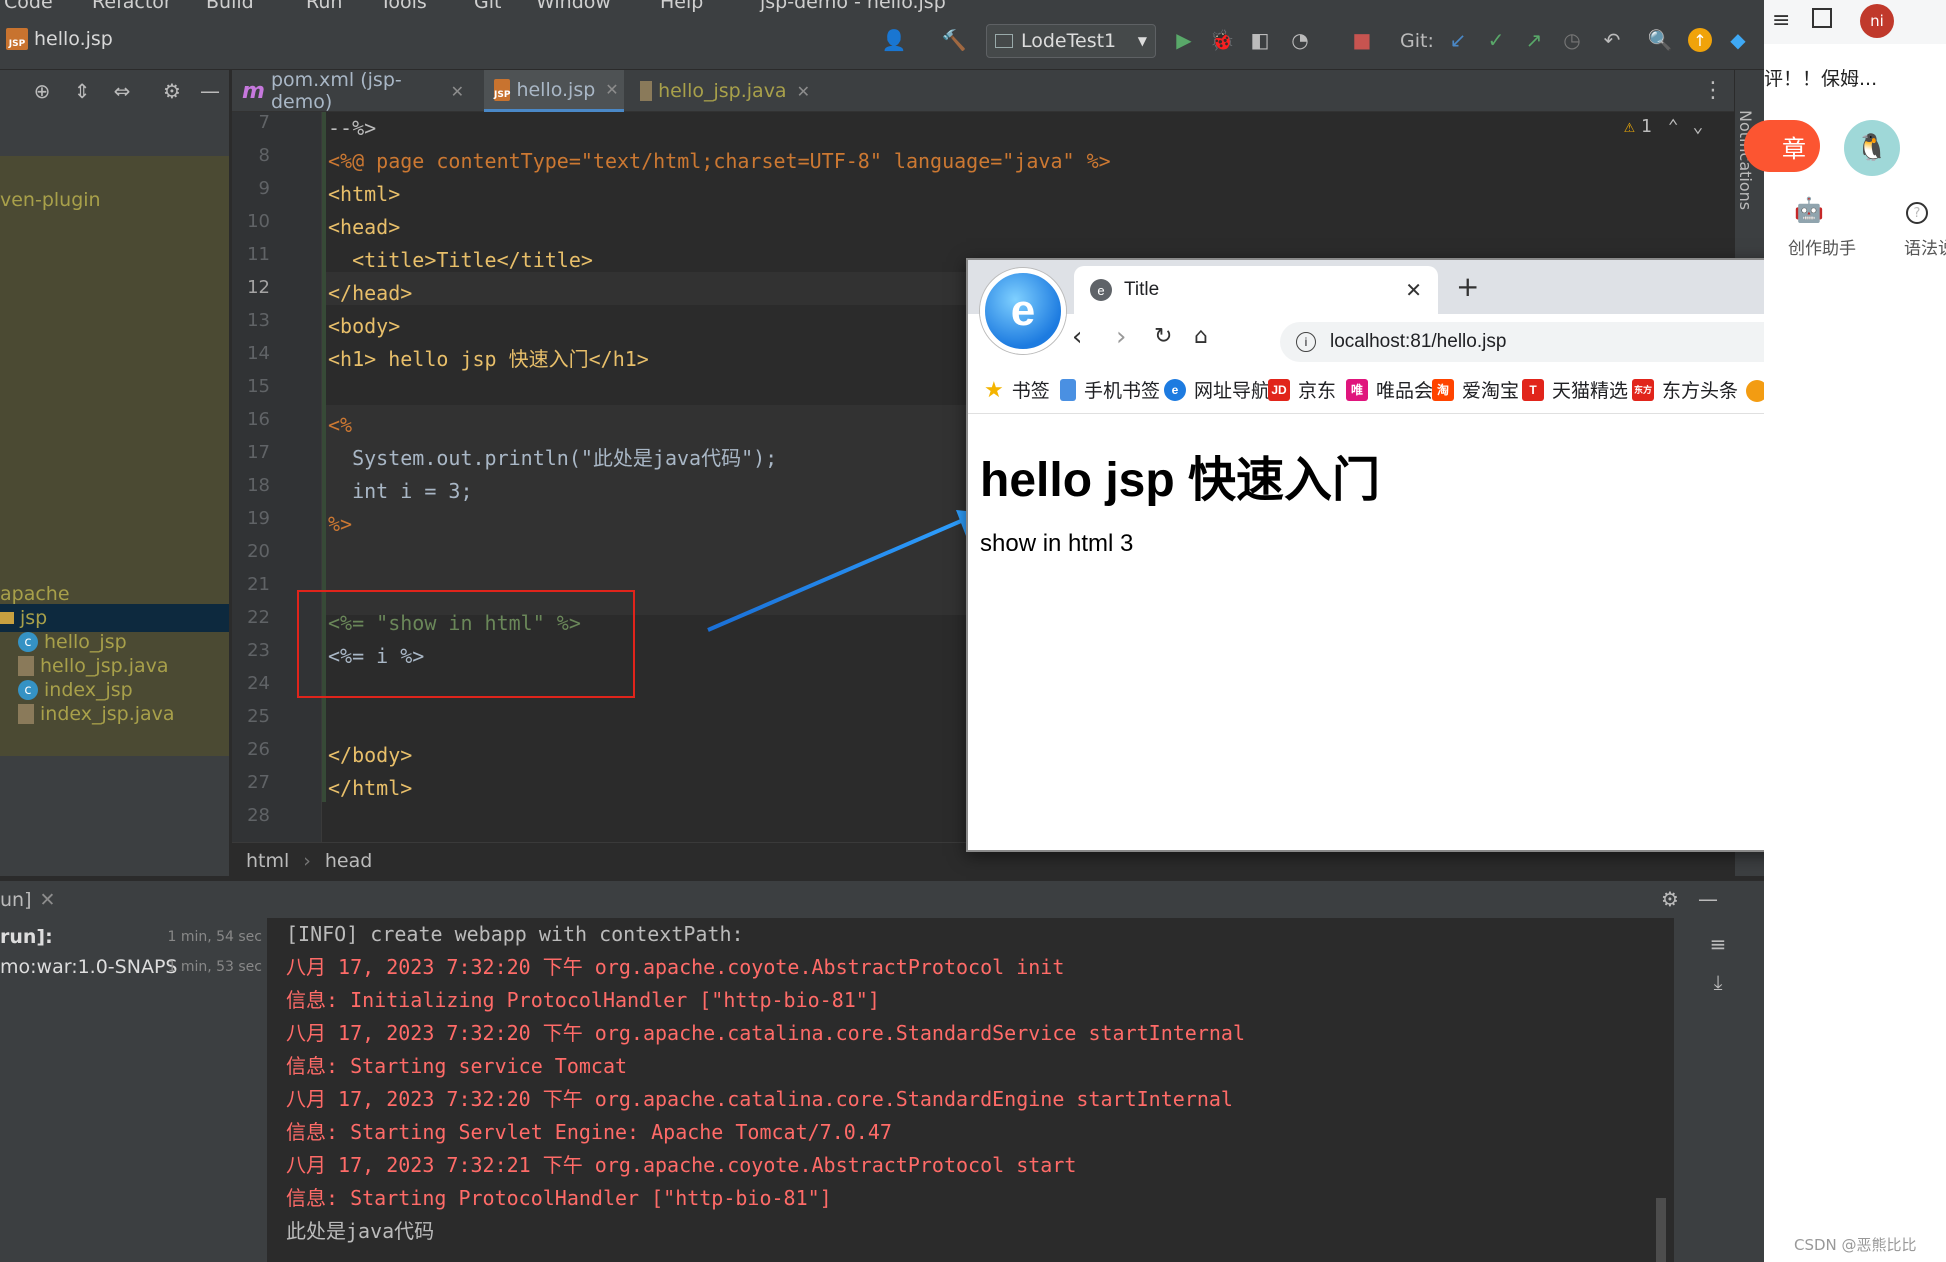 The width and height of the screenshot is (1946, 1262). I want to click on menu-item: Build, so click(230, 6).